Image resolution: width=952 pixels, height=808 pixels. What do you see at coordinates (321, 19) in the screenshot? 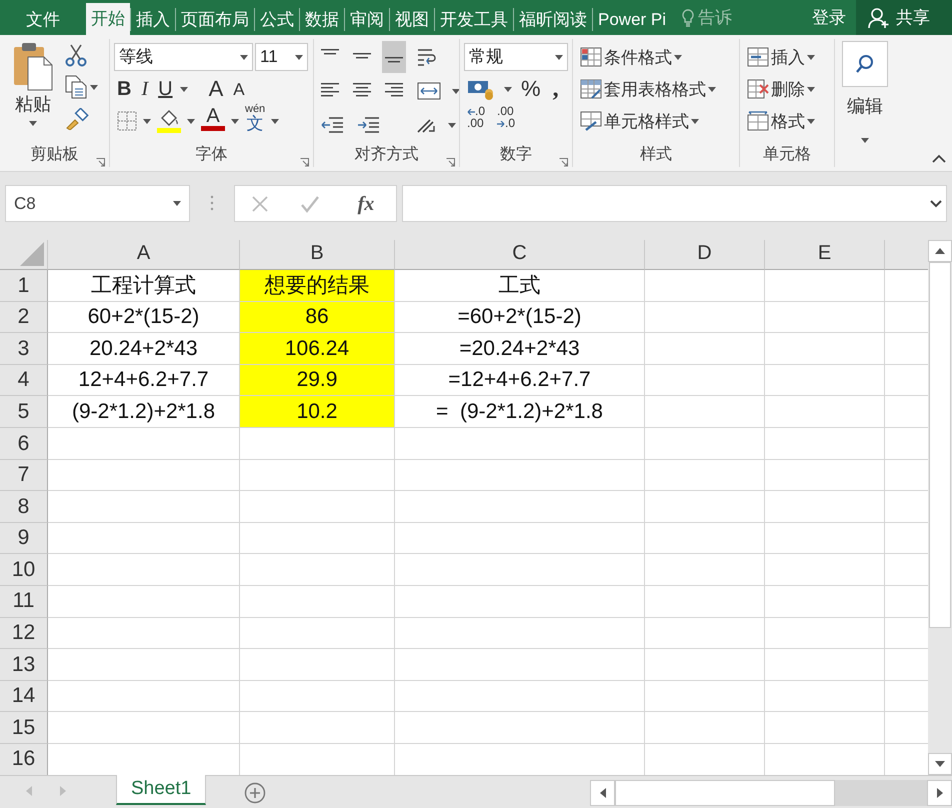
I see `menu-tab: 数据` at bounding box center [321, 19].